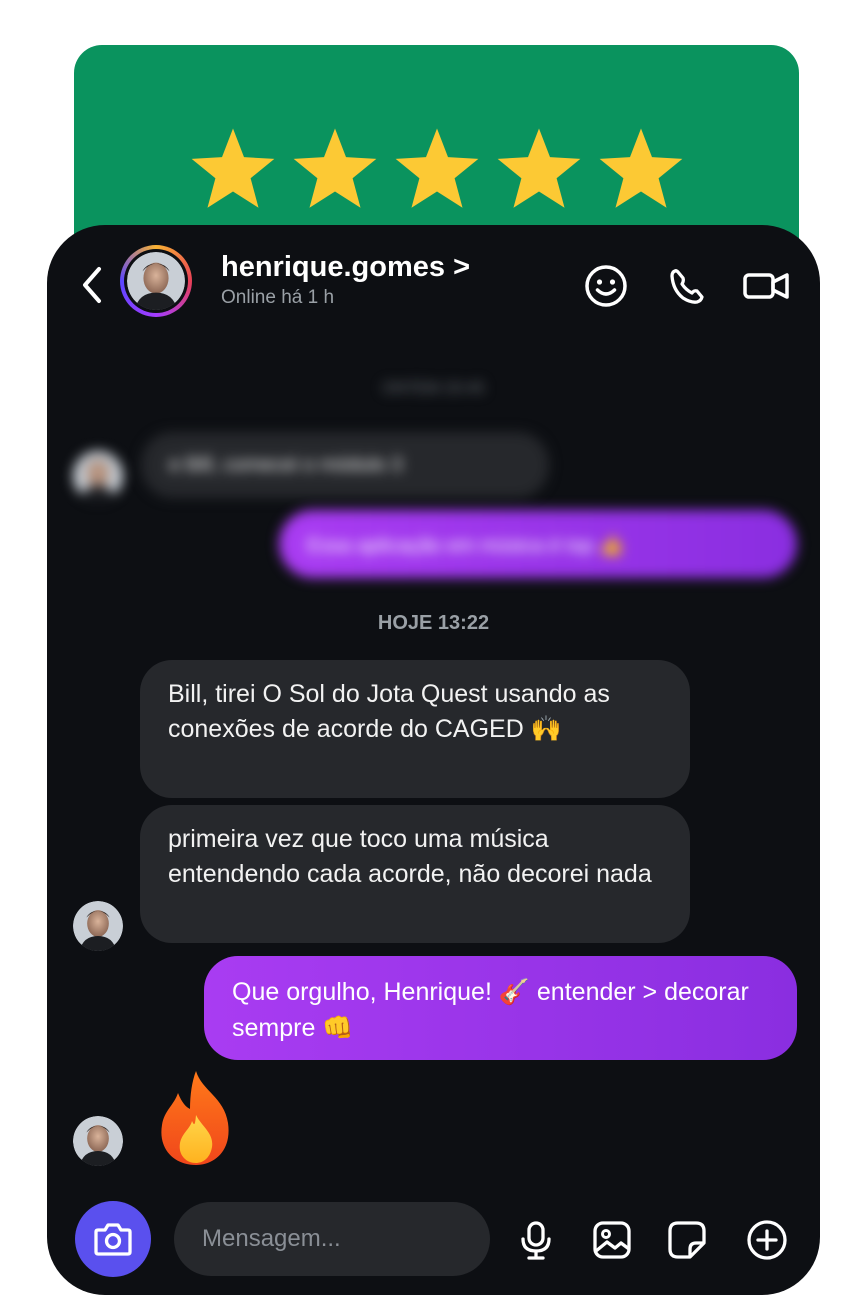 The width and height of the screenshot is (860, 1308). I want to click on chat-header: henrique.gomes > Online há 1 h, so click(433, 280).